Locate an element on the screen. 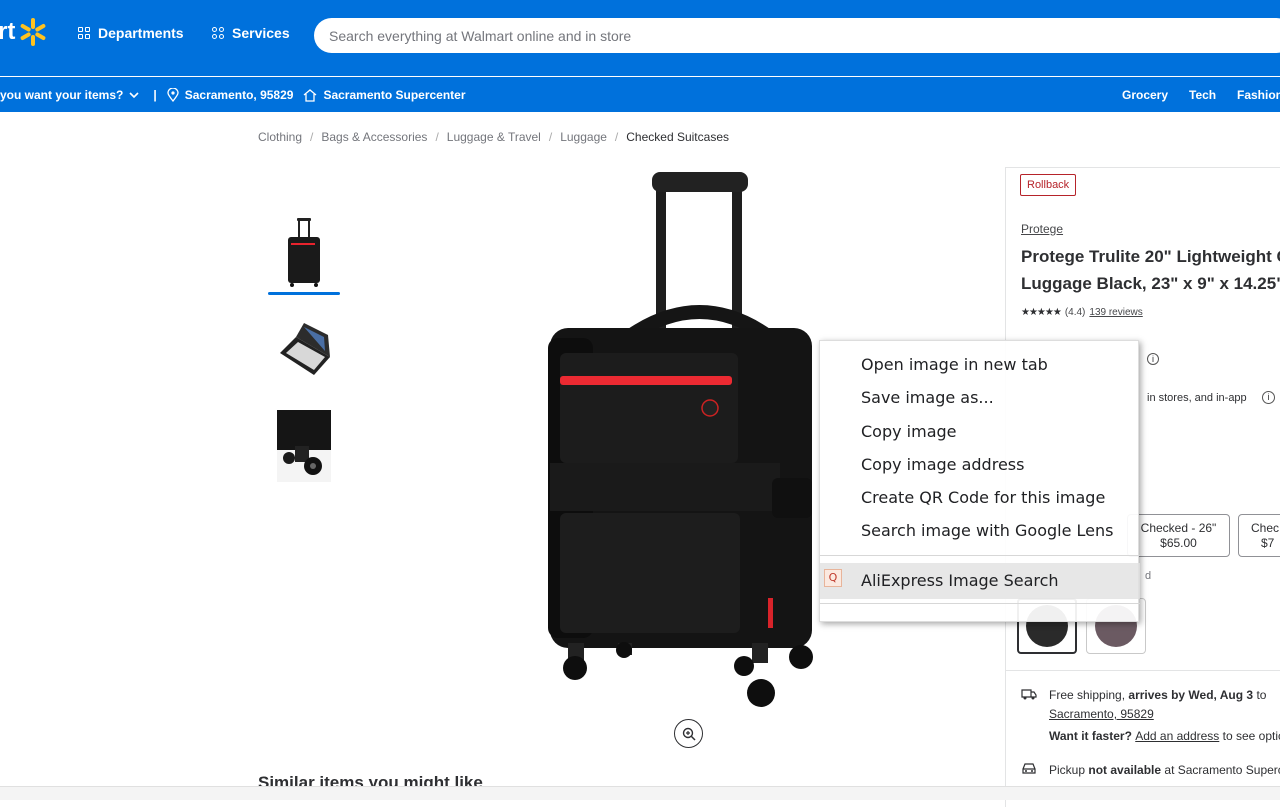 This screenshot has height=807, width=1280. rating-value: (4.4) is located at coordinates (1075, 312).